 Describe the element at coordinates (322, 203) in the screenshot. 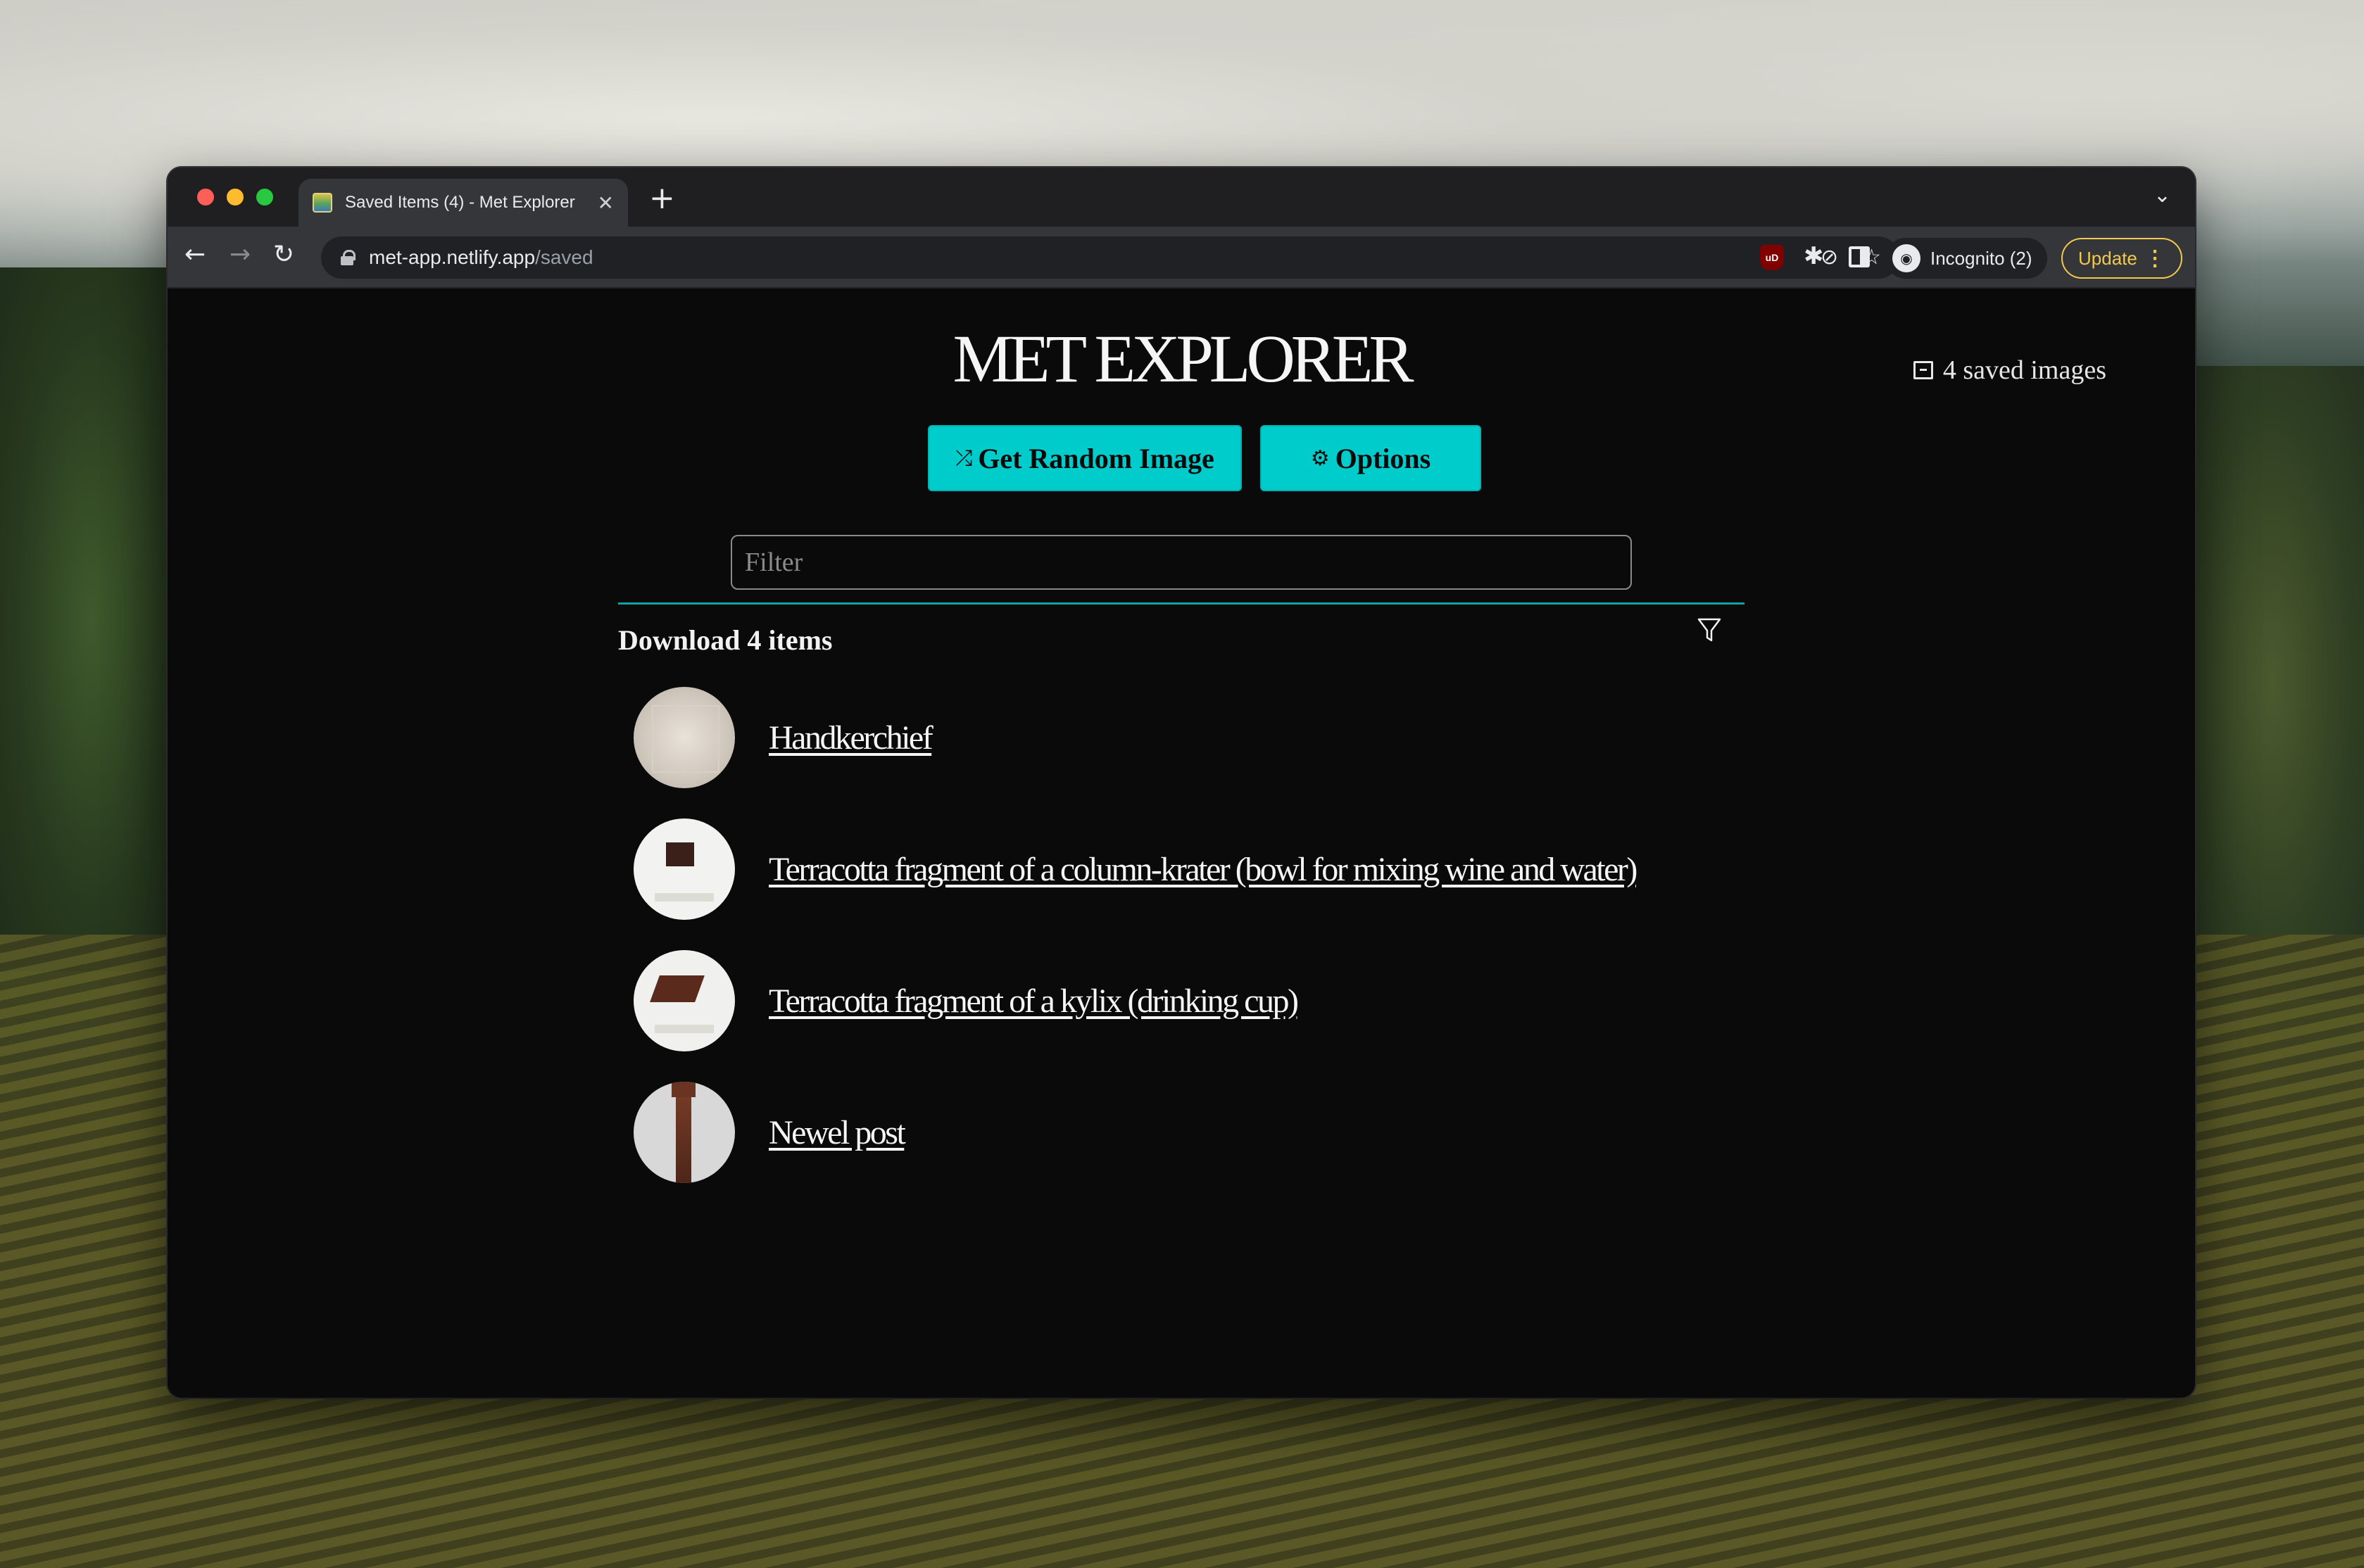

I see `favicon-icon` at that location.